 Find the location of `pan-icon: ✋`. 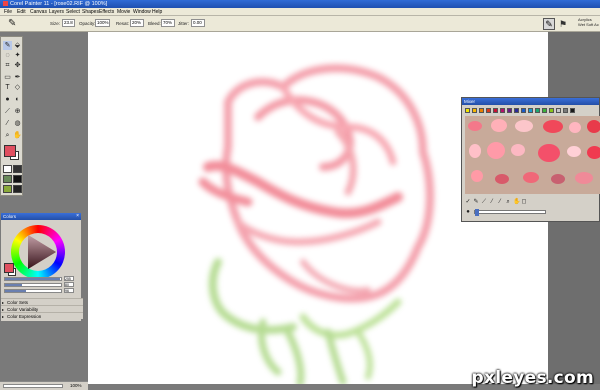

pan-icon: ✋ is located at coordinates (516, 202).